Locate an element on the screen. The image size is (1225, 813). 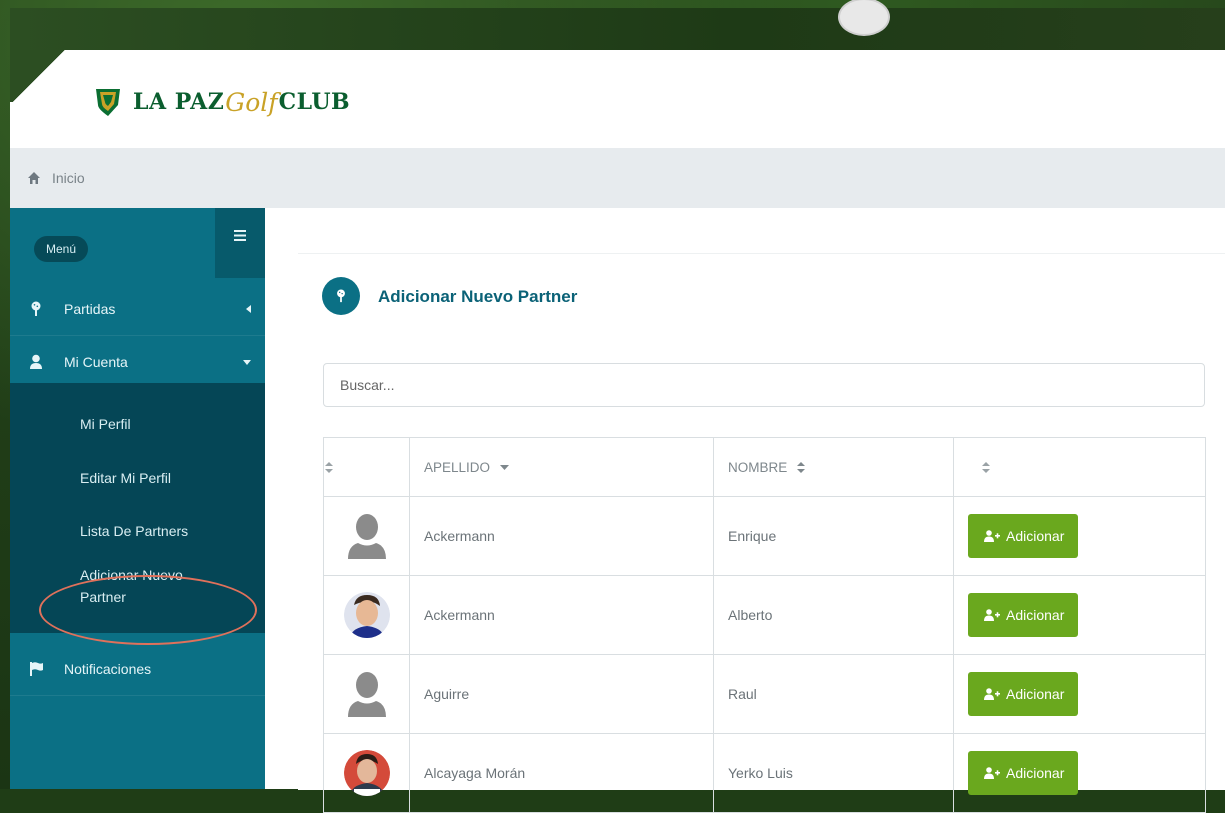
brand-name-part2: Golf is located at coordinates (251, 102).